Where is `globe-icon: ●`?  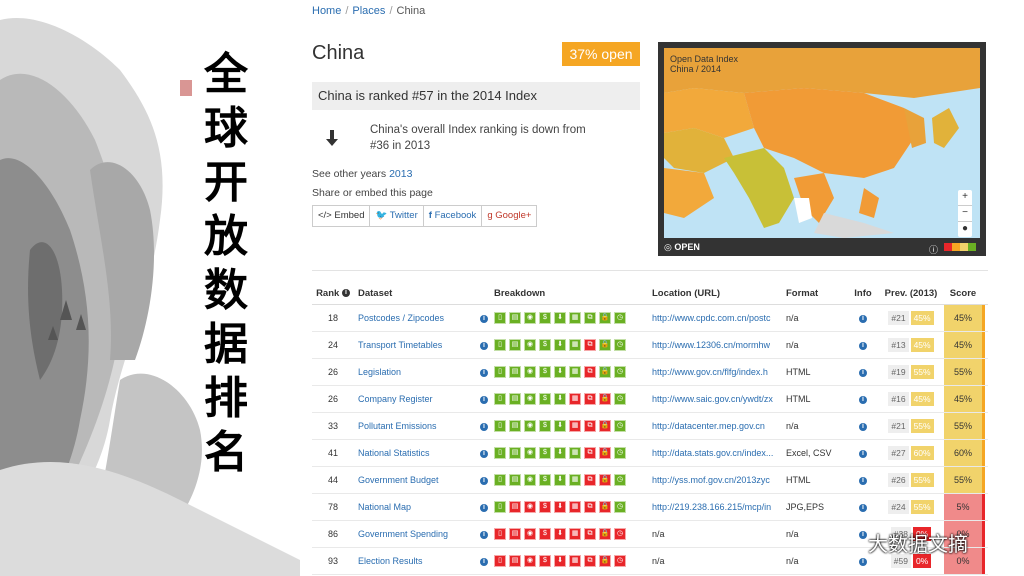
globe-icon: ● is located at coordinates (965, 229).